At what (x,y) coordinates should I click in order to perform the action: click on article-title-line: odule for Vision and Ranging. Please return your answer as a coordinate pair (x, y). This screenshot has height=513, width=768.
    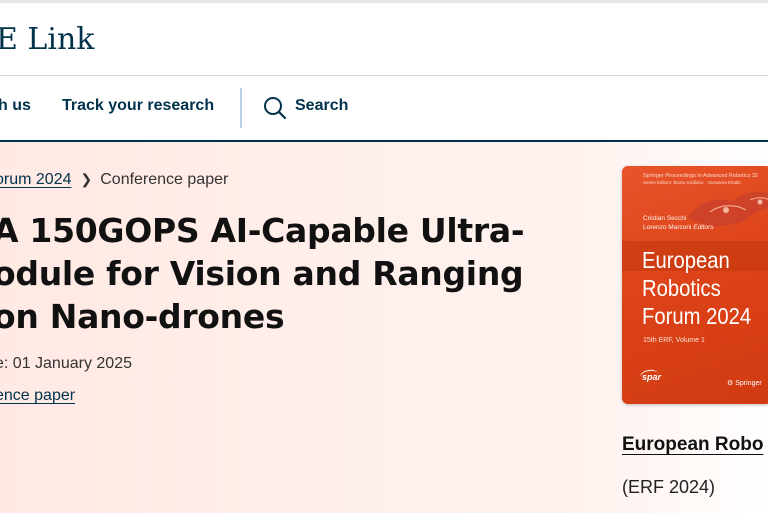
    Looking at the image, I should click on (262, 273).